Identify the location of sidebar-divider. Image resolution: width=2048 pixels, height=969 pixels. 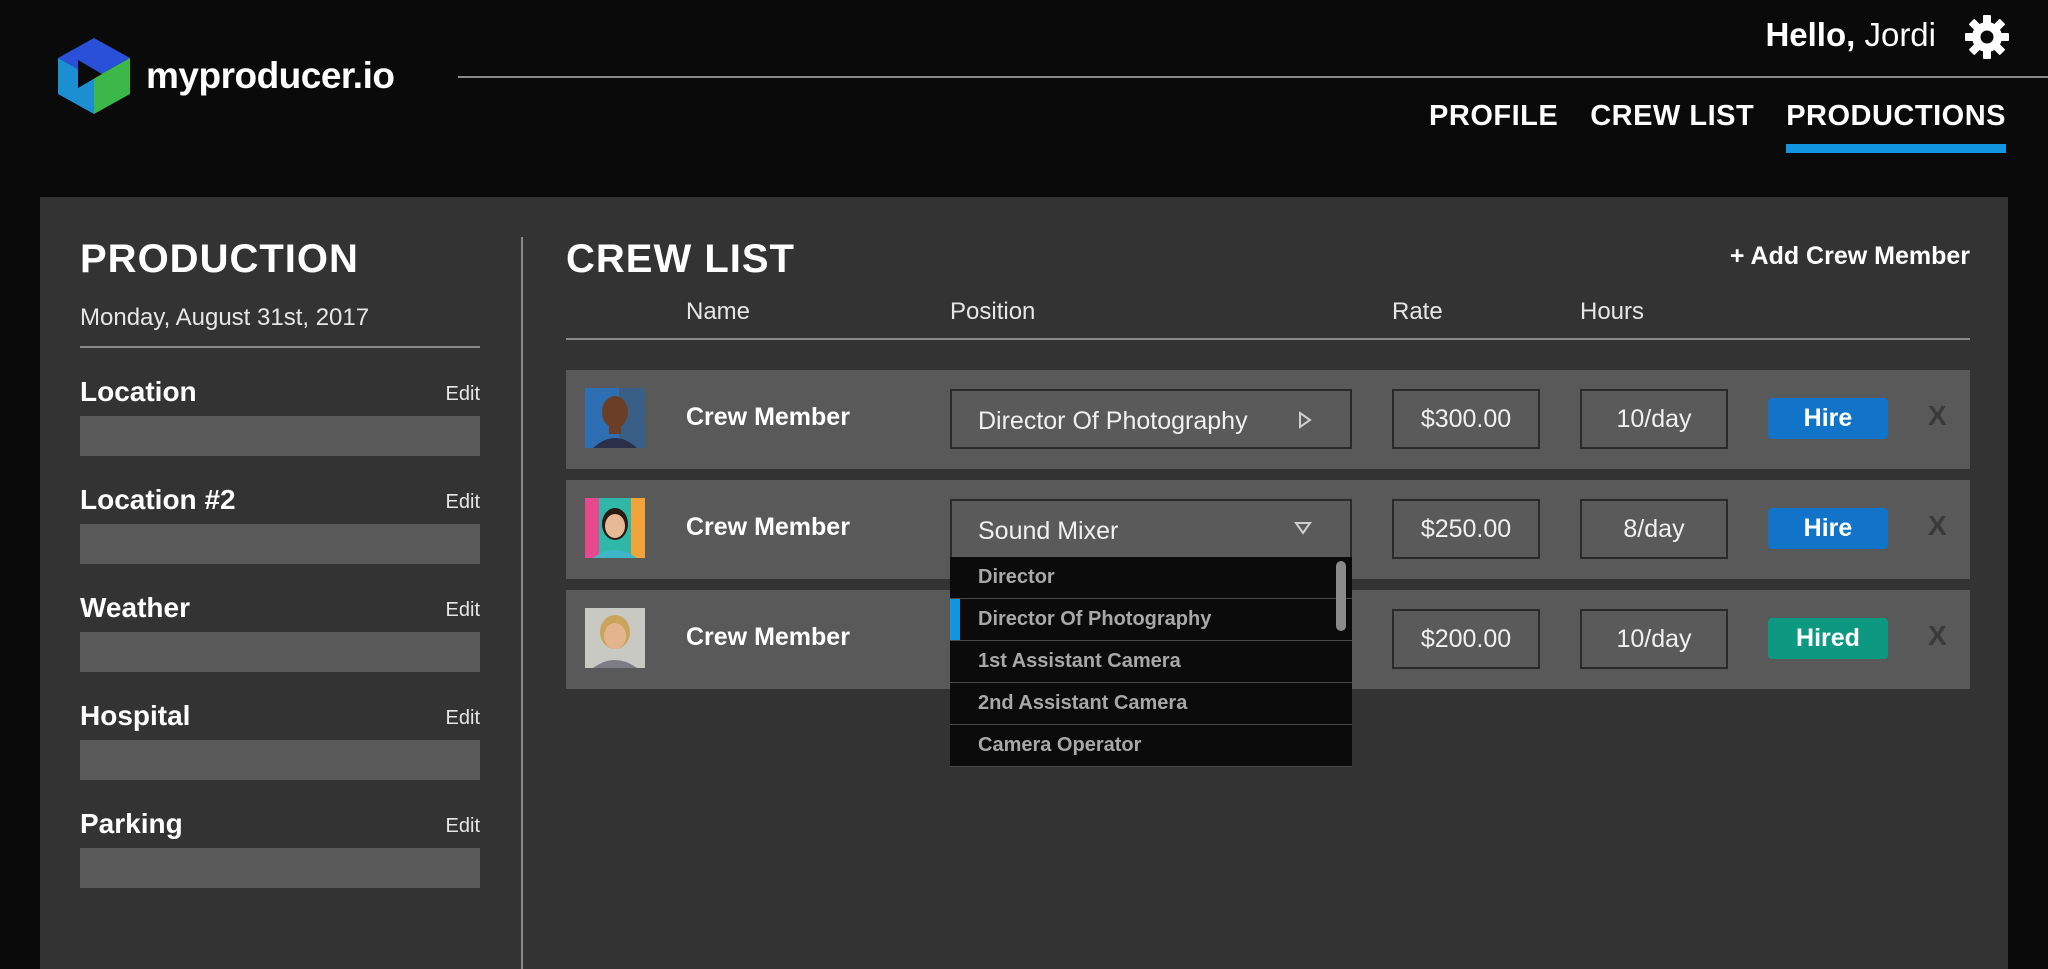
(280, 347).